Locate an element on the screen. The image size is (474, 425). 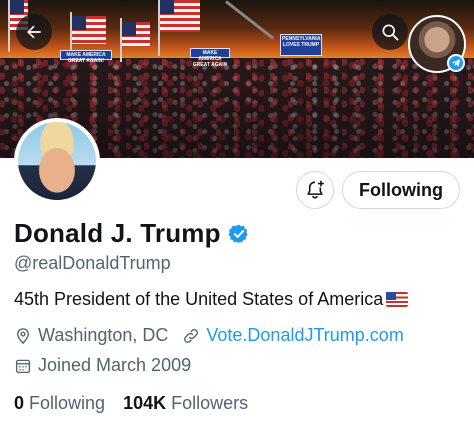
following-count: 0 is located at coordinates (19, 403).